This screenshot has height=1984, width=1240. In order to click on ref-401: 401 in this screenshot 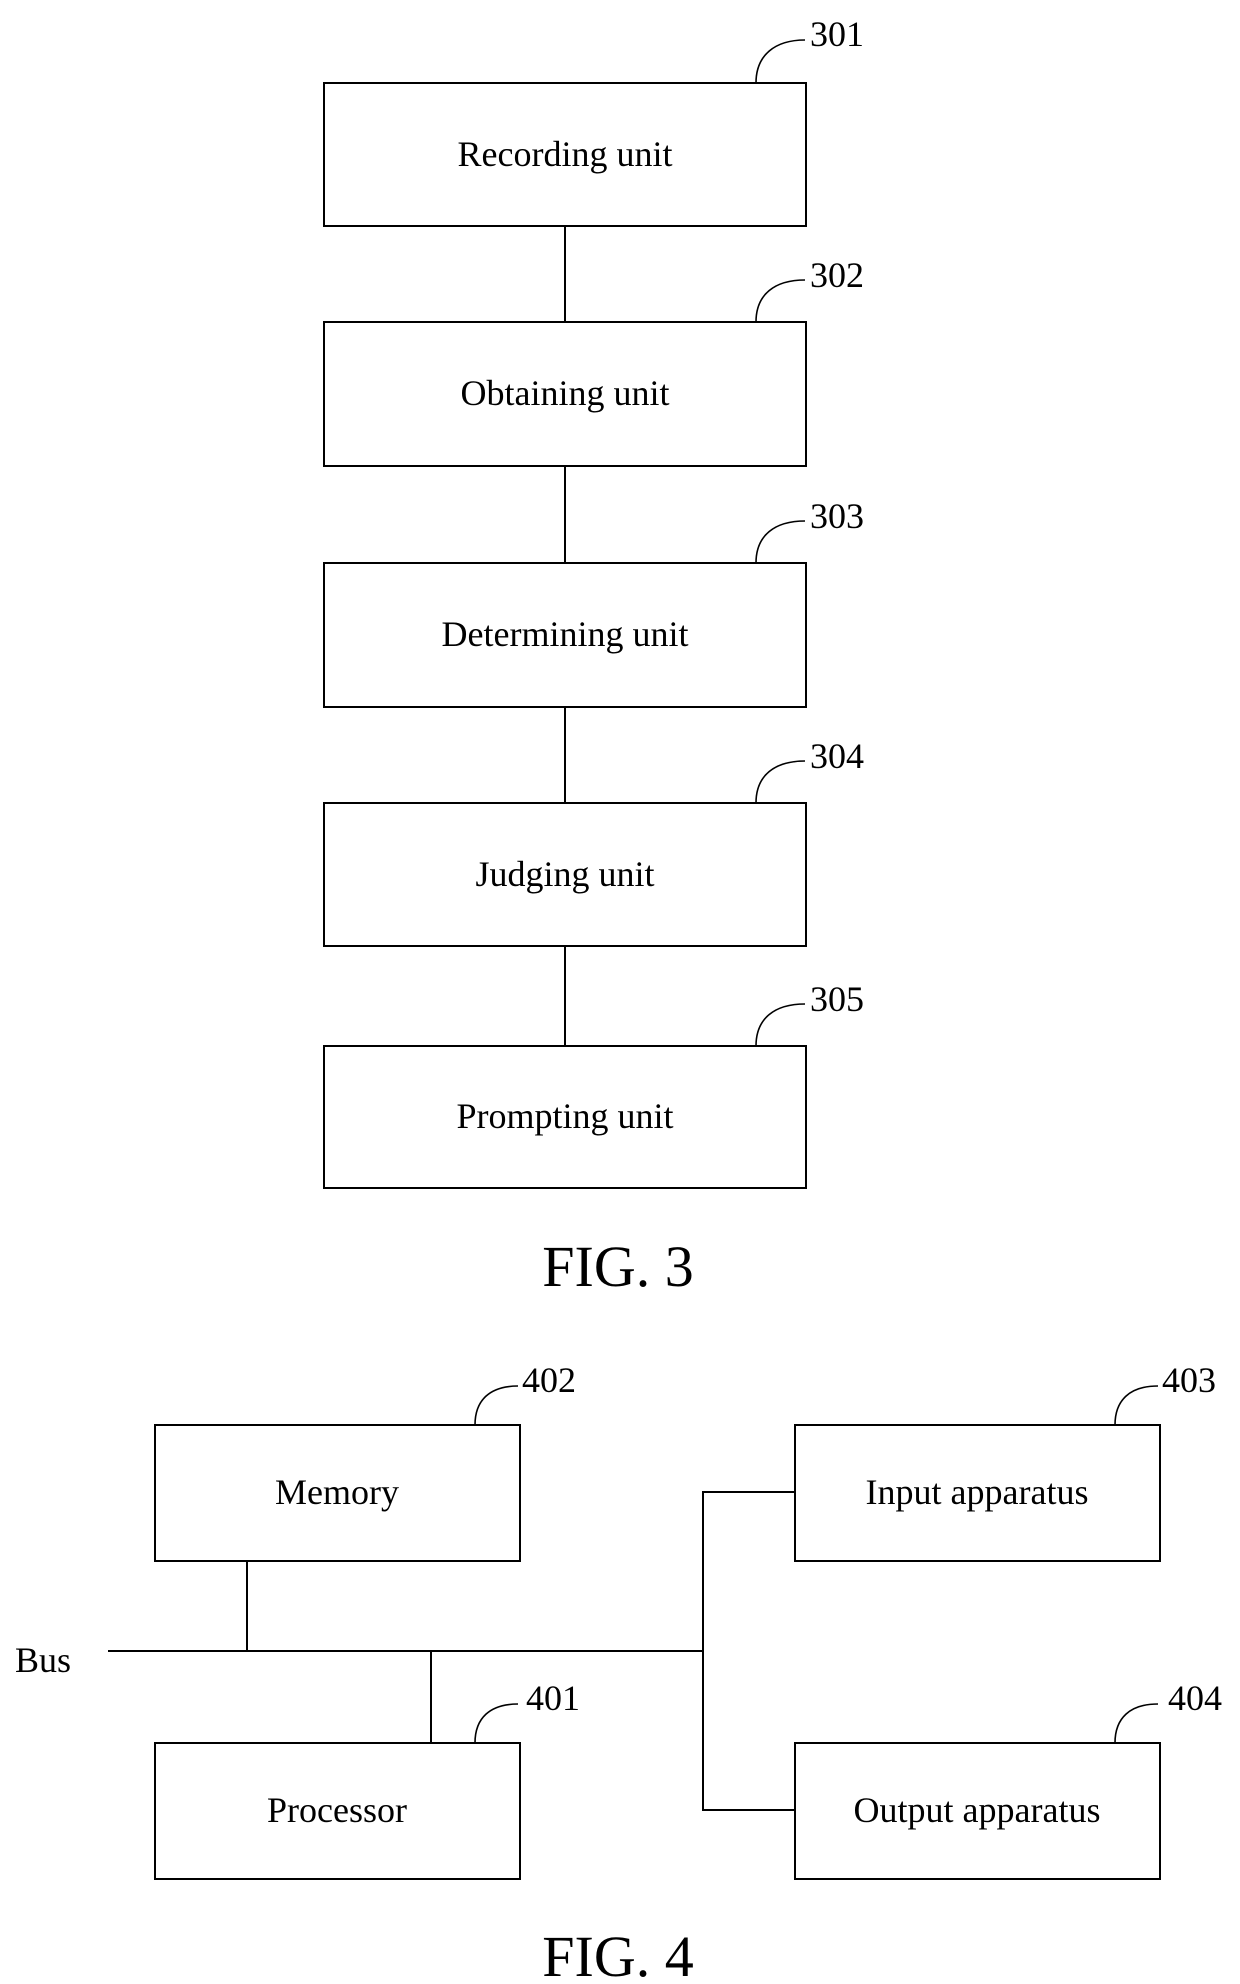, I will do `click(553, 1698)`.